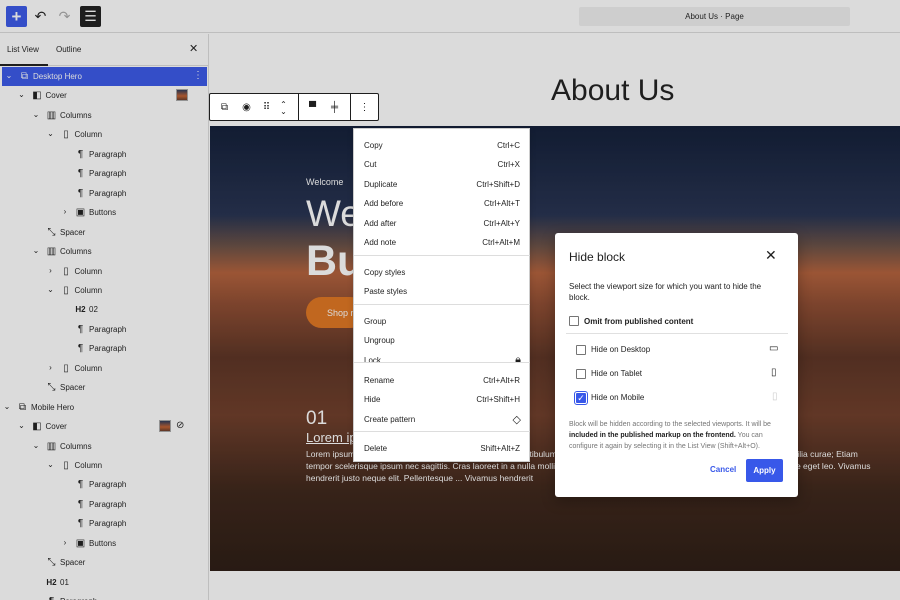 The height and width of the screenshot is (600, 900). What do you see at coordinates (24, 76) in the screenshot?
I see `group-icon: ⧉` at bounding box center [24, 76].